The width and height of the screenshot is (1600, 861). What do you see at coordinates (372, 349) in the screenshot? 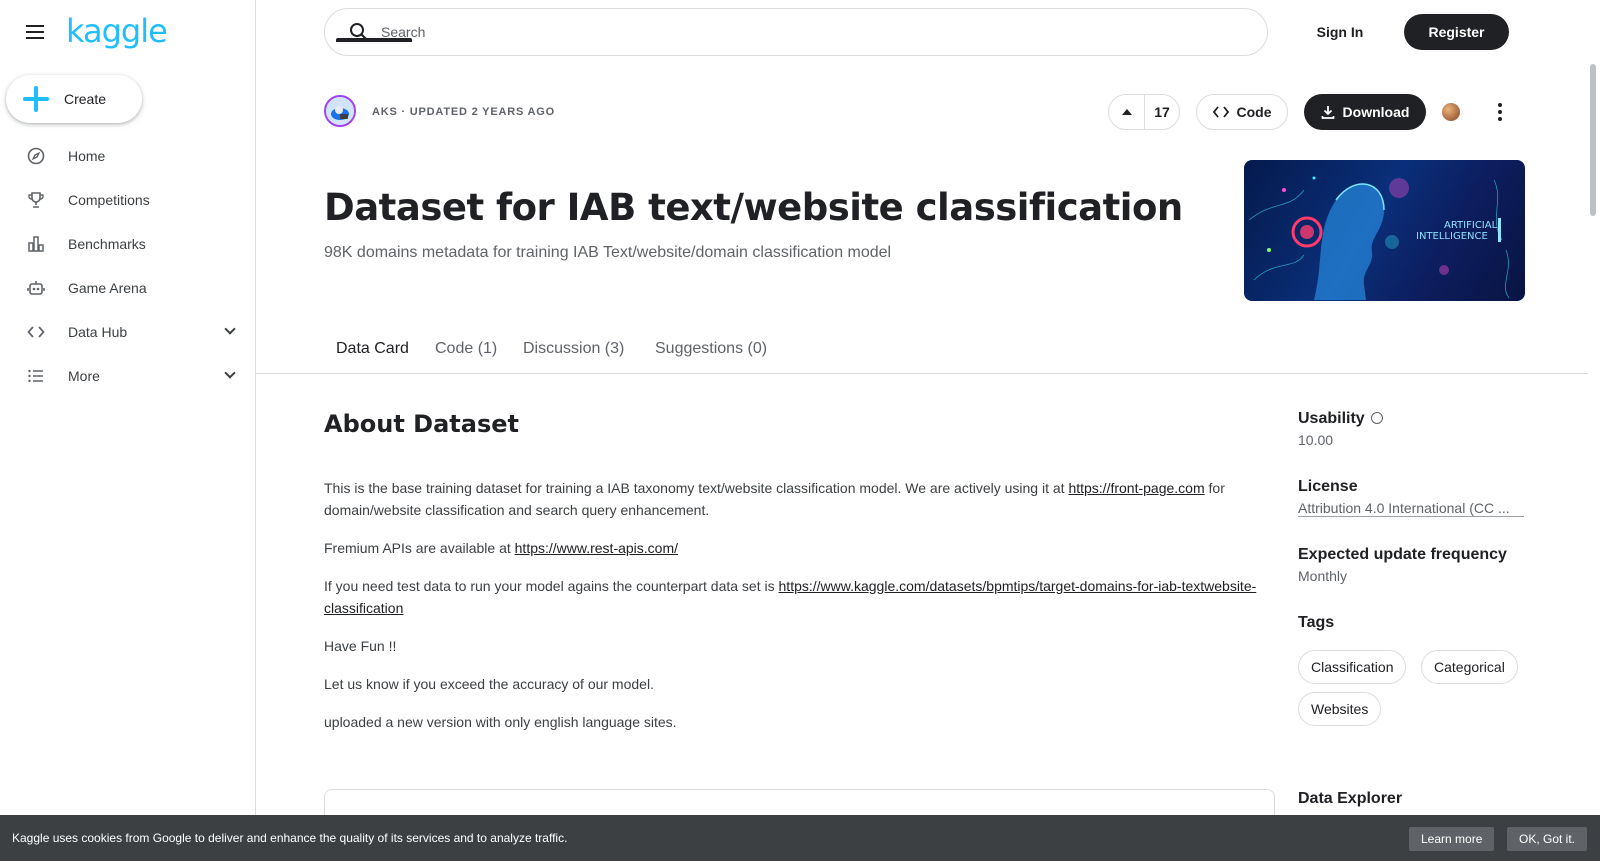
I see `tab-data-card: Data Card` at bounding box center [372, 349].